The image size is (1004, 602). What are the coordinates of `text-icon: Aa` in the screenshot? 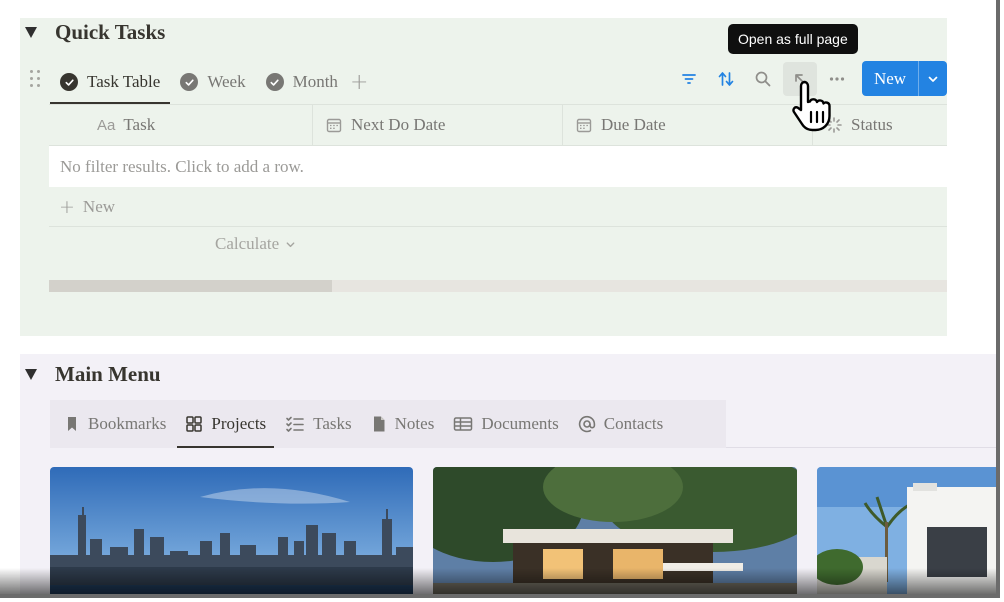 It's located at (106, 125).